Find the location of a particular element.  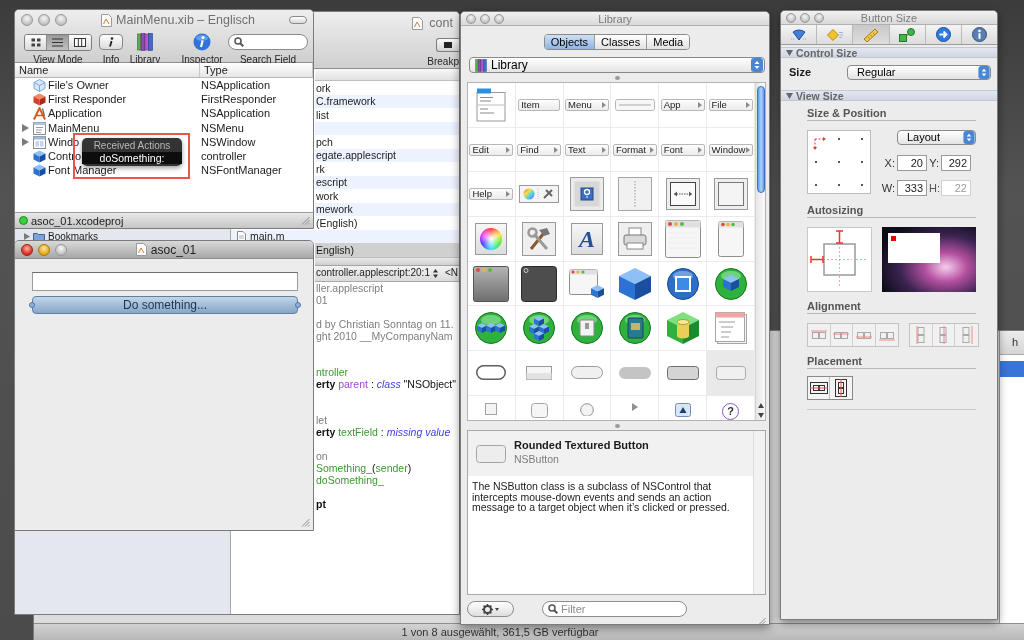

action-item: doSomething: is located at coordinates (132, 158).